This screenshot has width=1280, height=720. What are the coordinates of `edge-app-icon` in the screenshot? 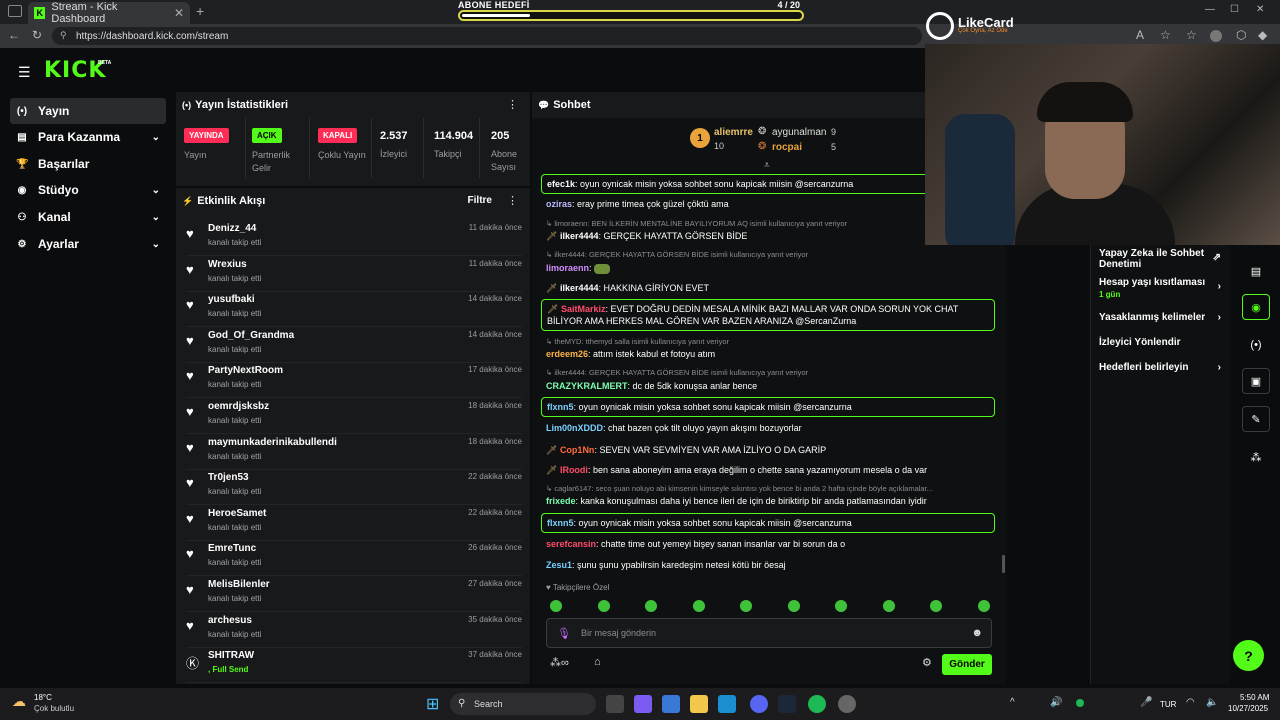 It's located at (671, 704).